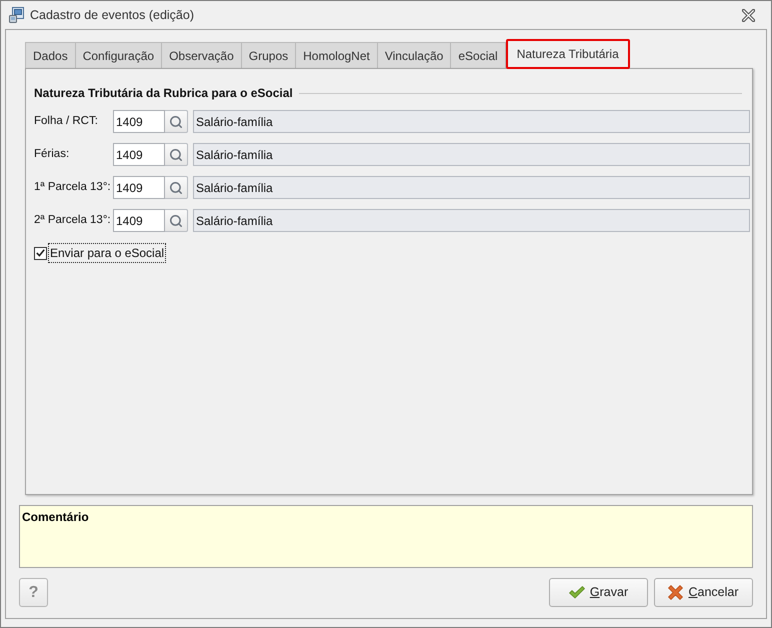 Image resolution: width=772 pixels, height=628 pixels. Describe the element at coordinates (55, 517) in the screenshot. I see `comment-label: Comentário` at that location.